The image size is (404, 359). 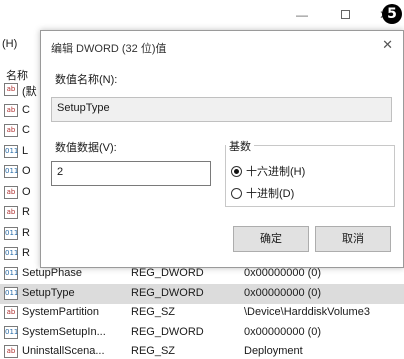 I want to click on minimize-button: —, so click(x=302, y=15).